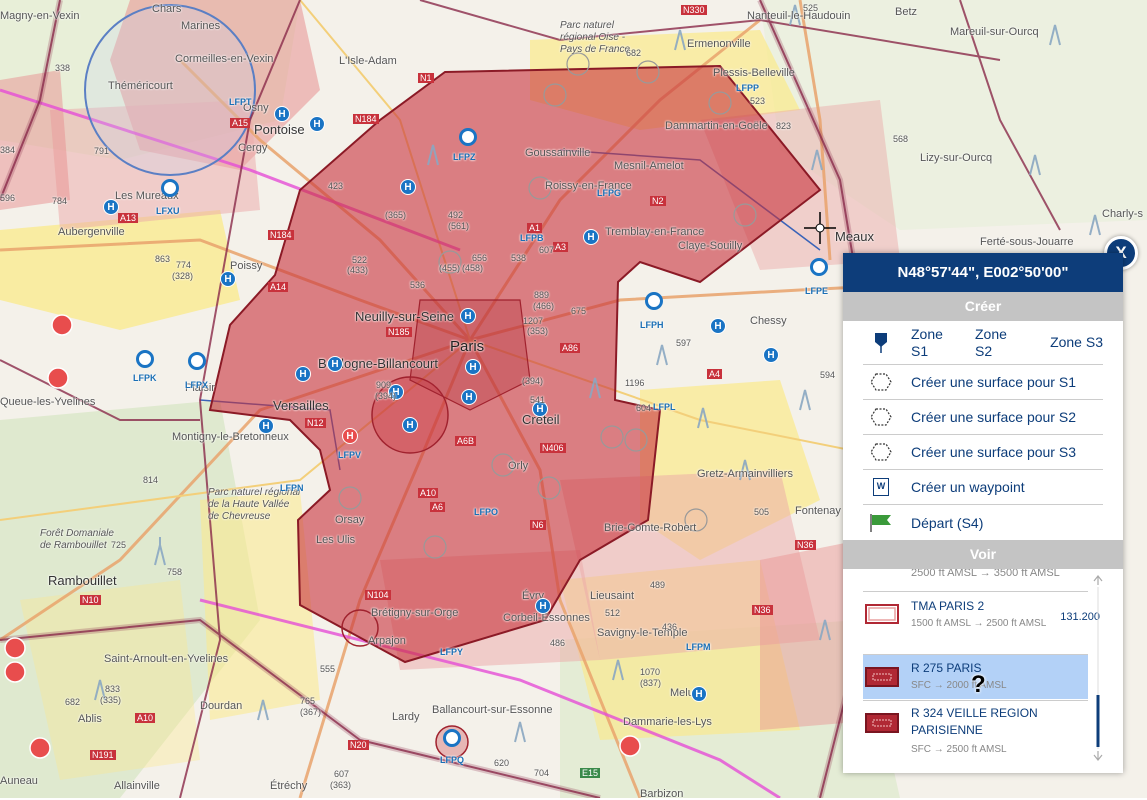 The image size is (1147, 800). I want to click on road-label: A14, so click(278, 287).